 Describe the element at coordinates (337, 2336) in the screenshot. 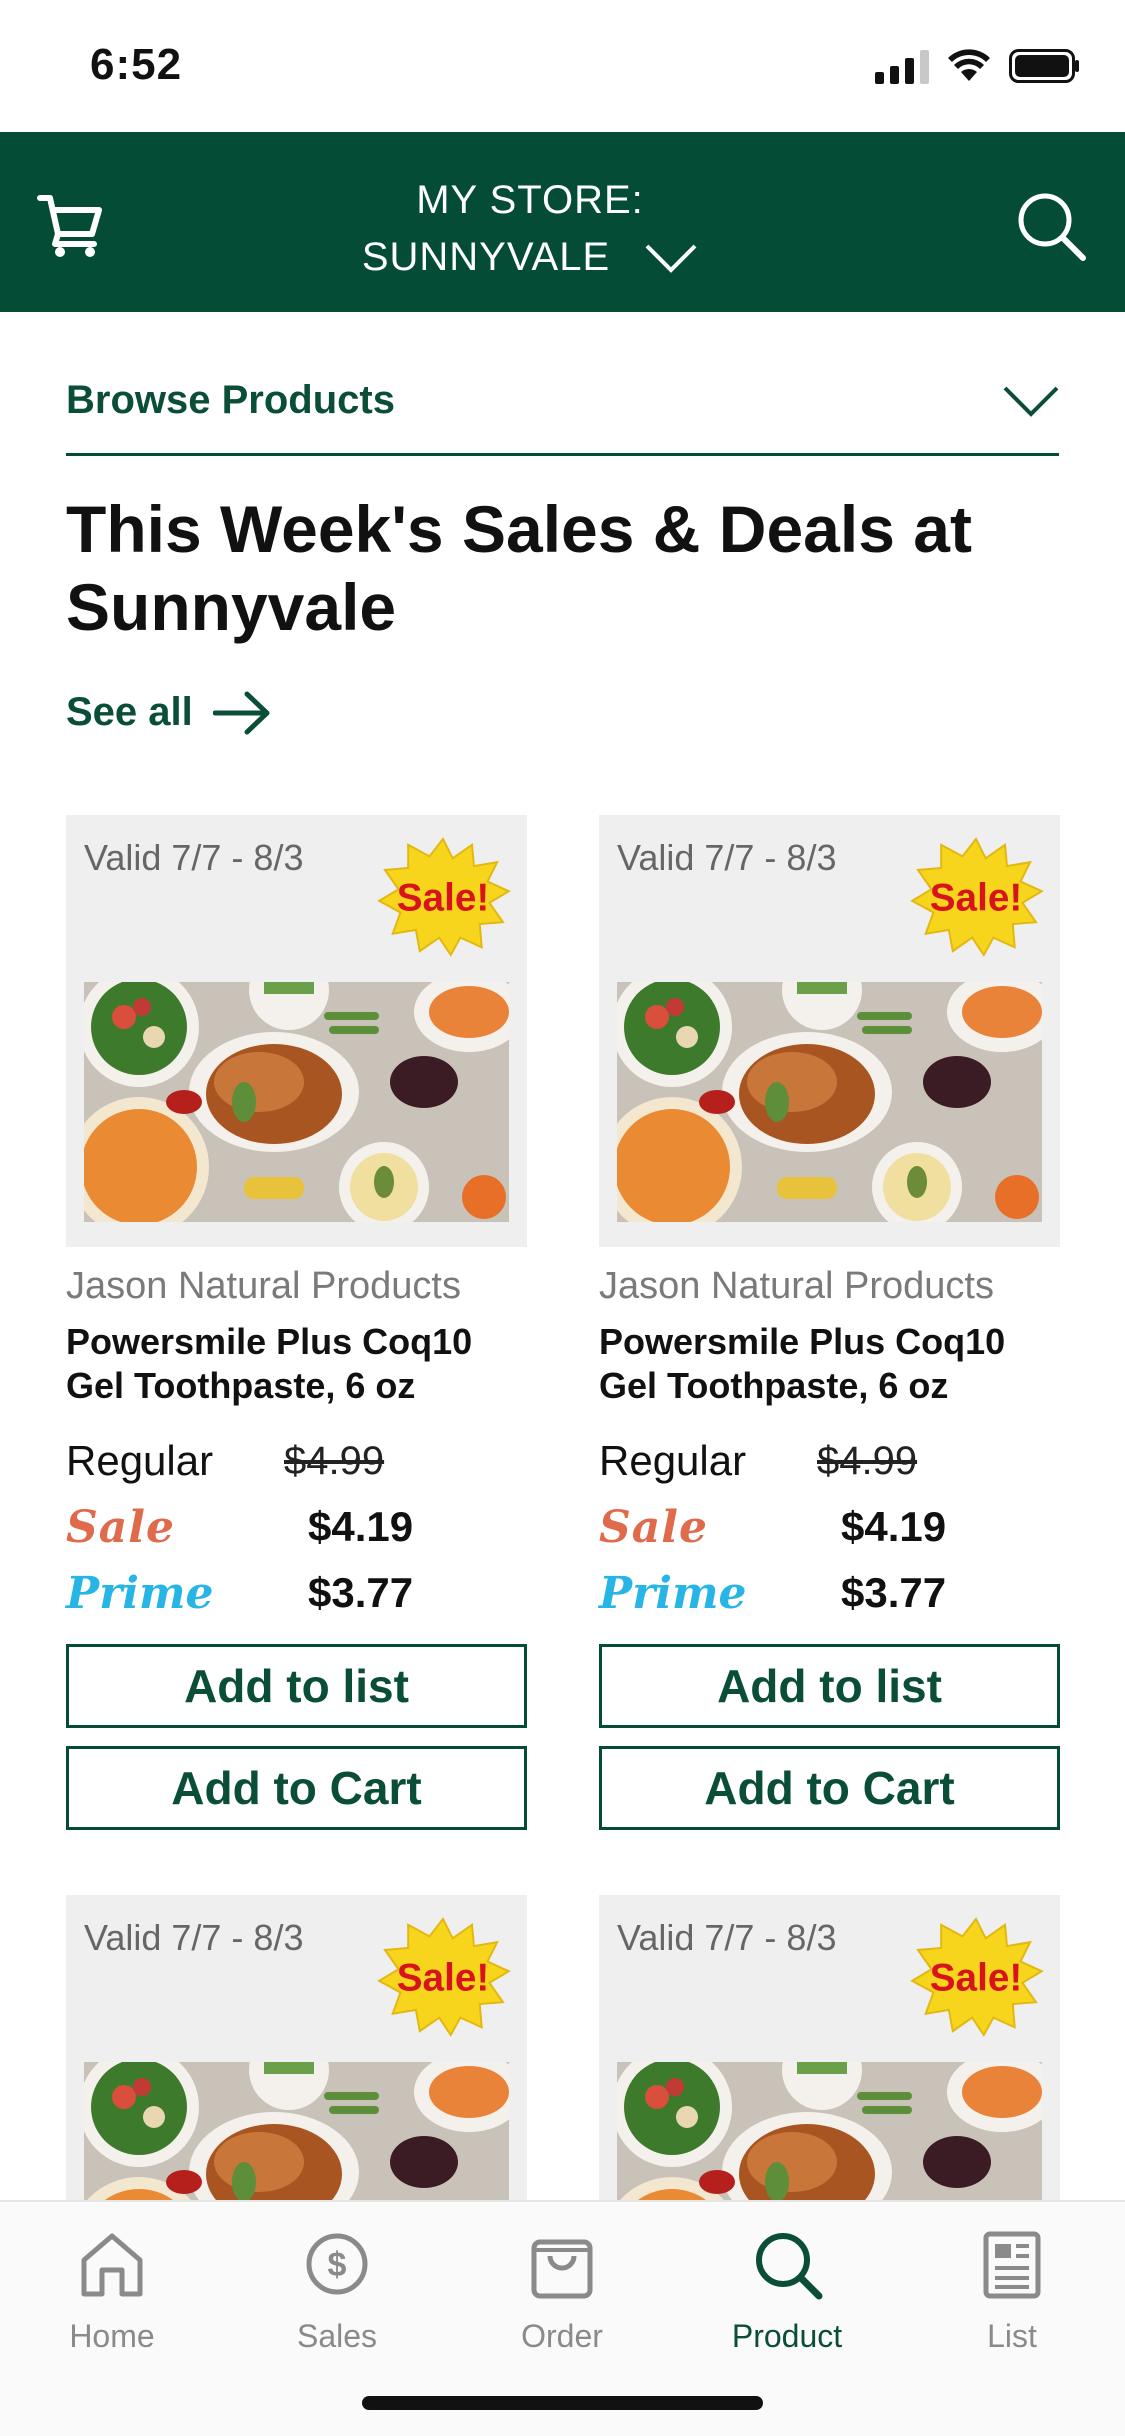

I see `tab-sales-label: Sales` at that location.